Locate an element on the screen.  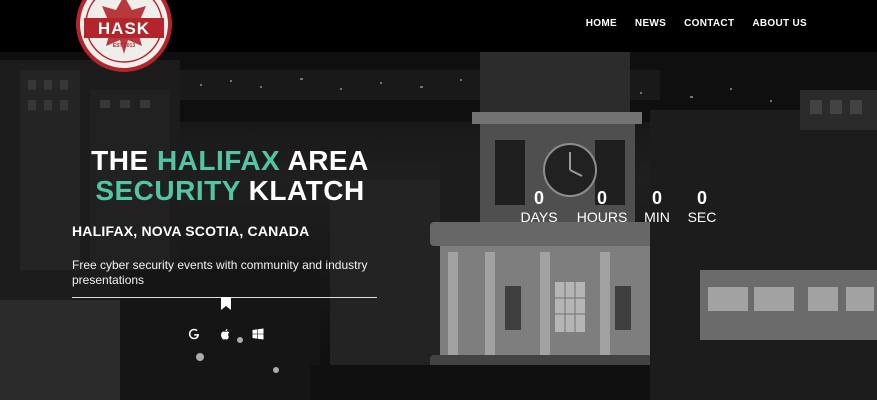
countdown-seconds-value: 0 is located at coordinates (701, 198).